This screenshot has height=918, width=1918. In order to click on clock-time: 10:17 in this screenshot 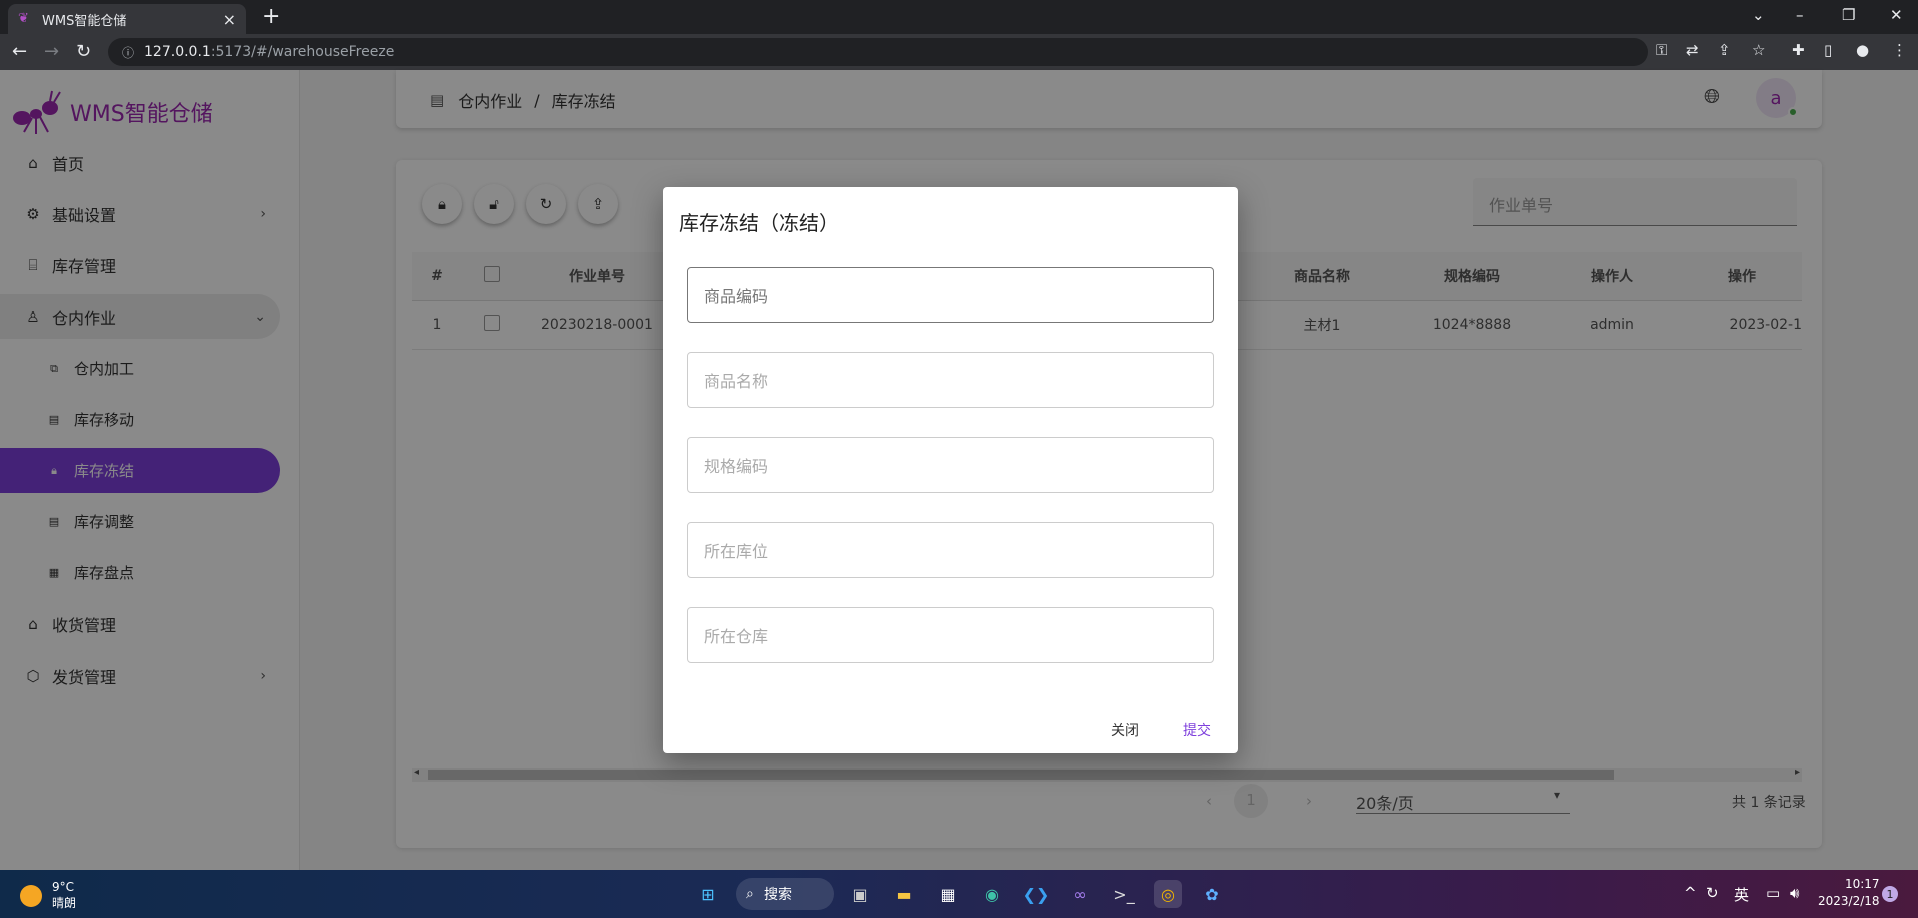, I will do `click(1862, 884)`.